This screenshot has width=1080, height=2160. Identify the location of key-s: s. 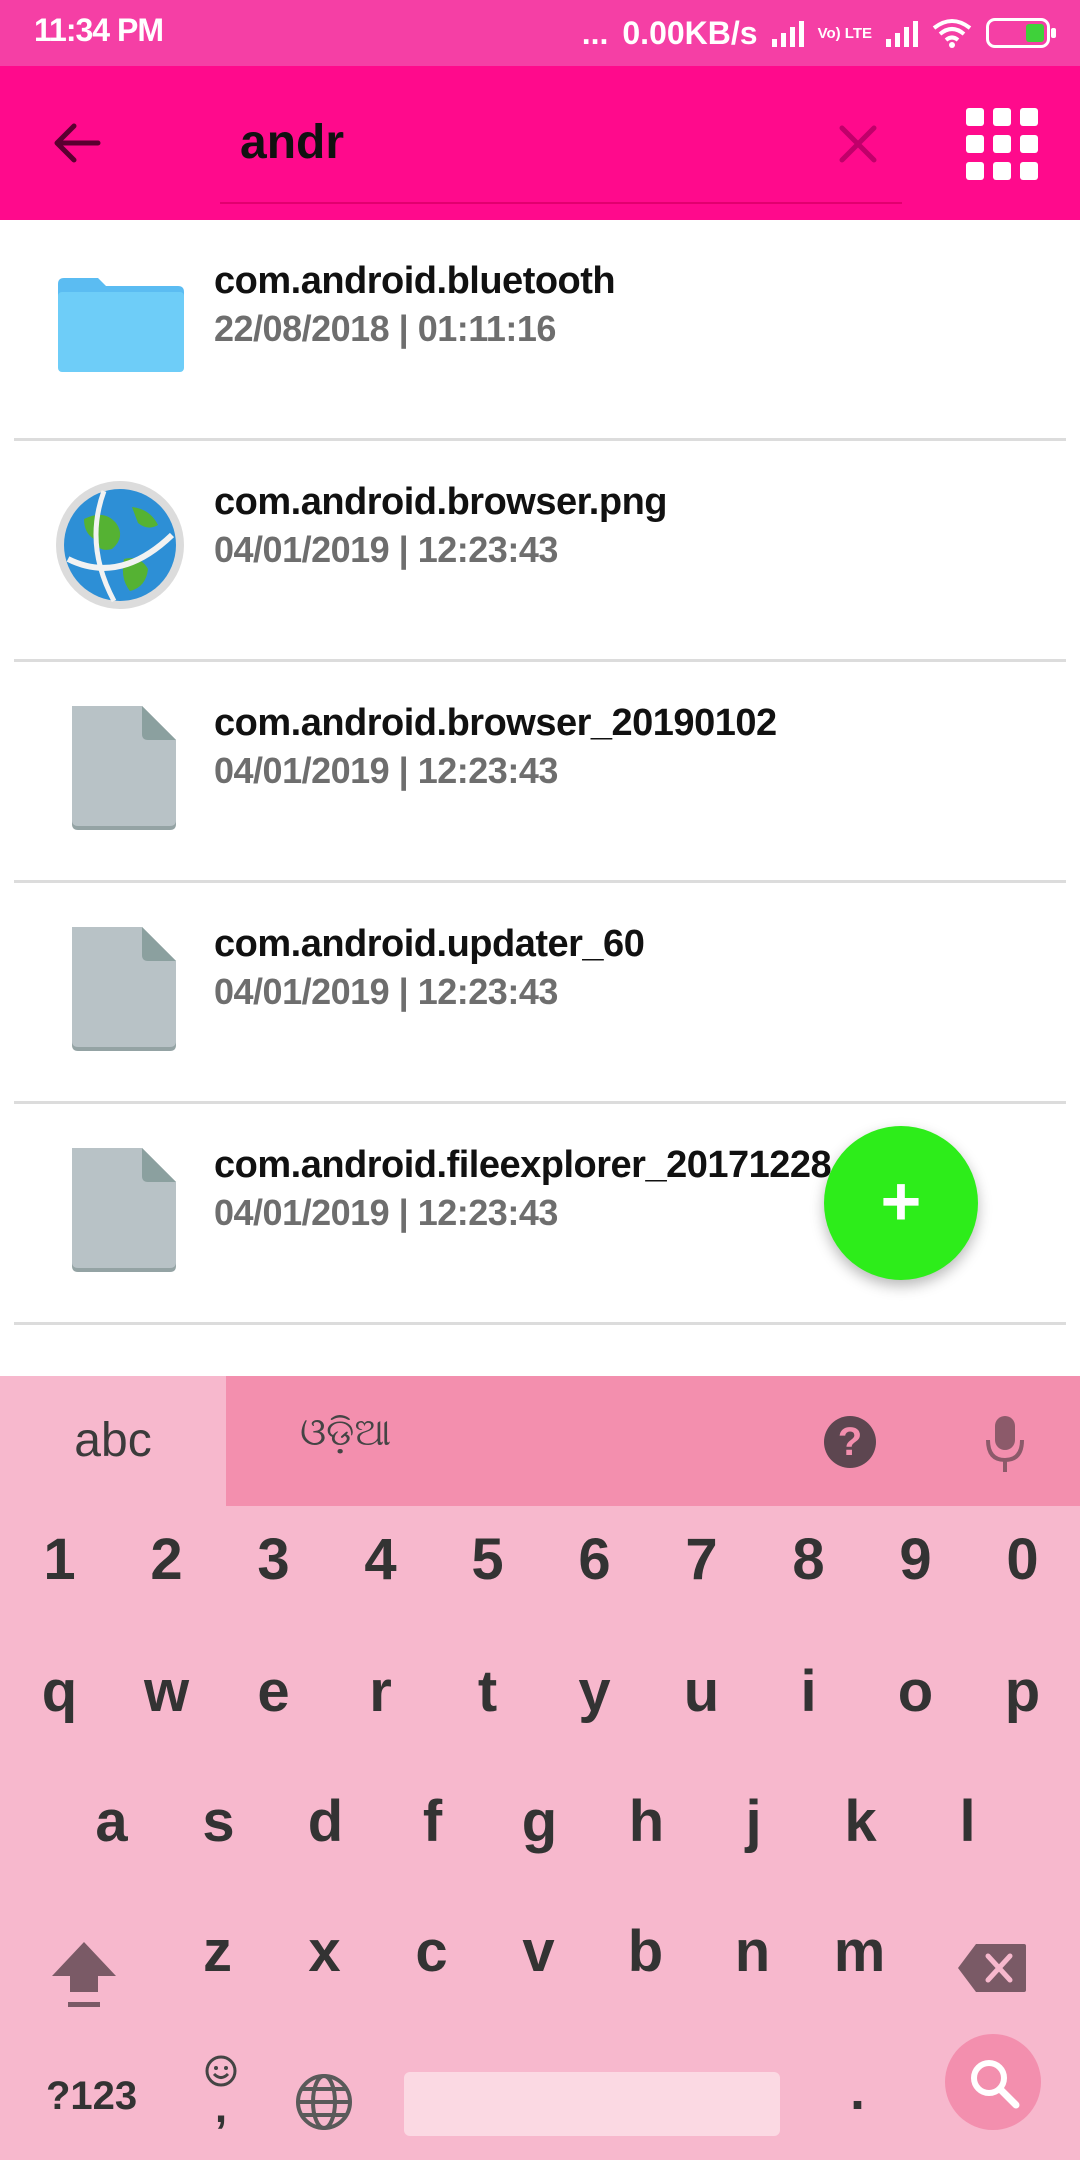
(218, 1821).